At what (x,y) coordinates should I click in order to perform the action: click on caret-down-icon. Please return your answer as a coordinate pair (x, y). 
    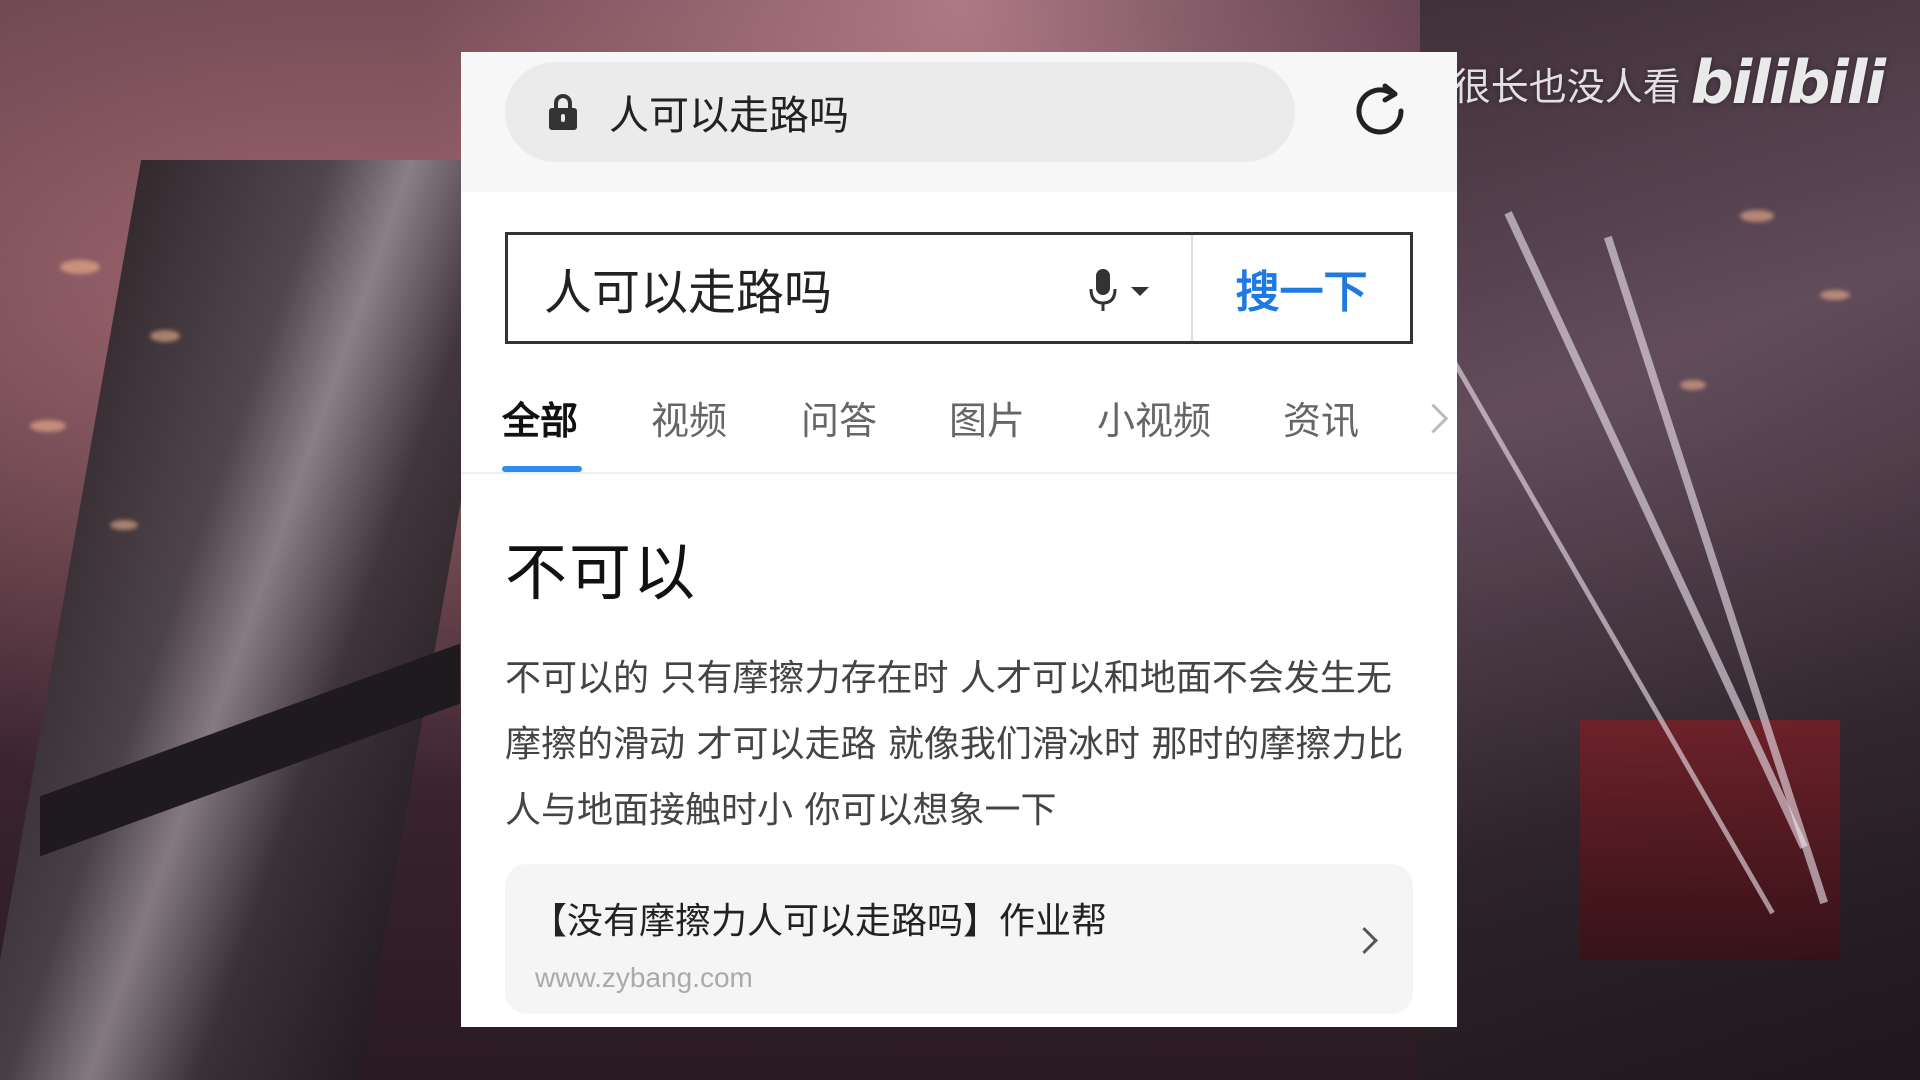
    Looking at the image, I should click on (1140, 291).